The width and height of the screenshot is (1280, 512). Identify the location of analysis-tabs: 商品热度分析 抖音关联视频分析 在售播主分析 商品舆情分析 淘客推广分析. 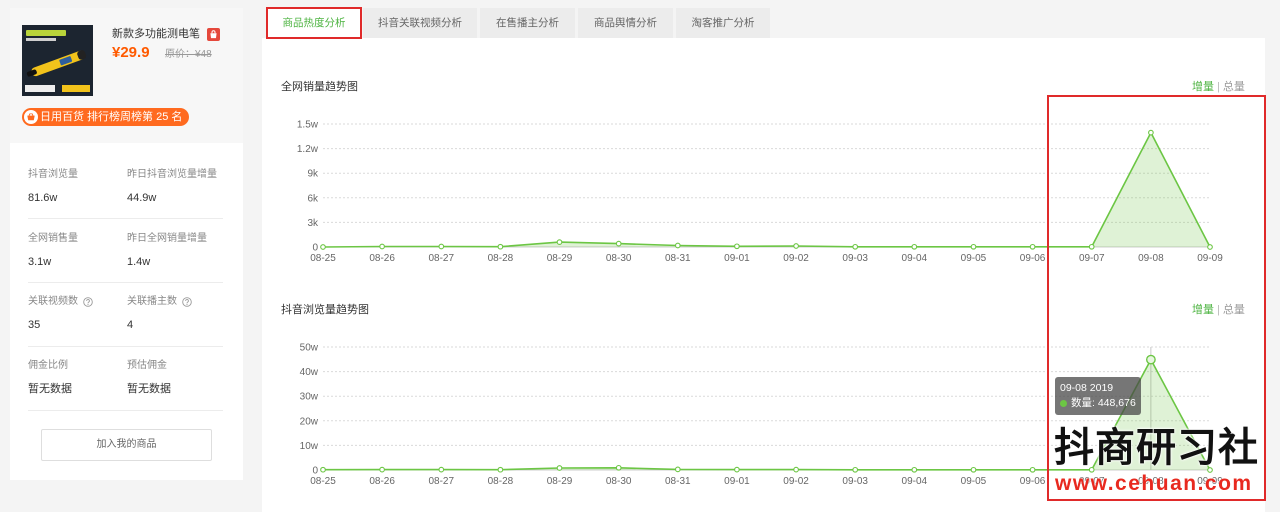
(519, 23).